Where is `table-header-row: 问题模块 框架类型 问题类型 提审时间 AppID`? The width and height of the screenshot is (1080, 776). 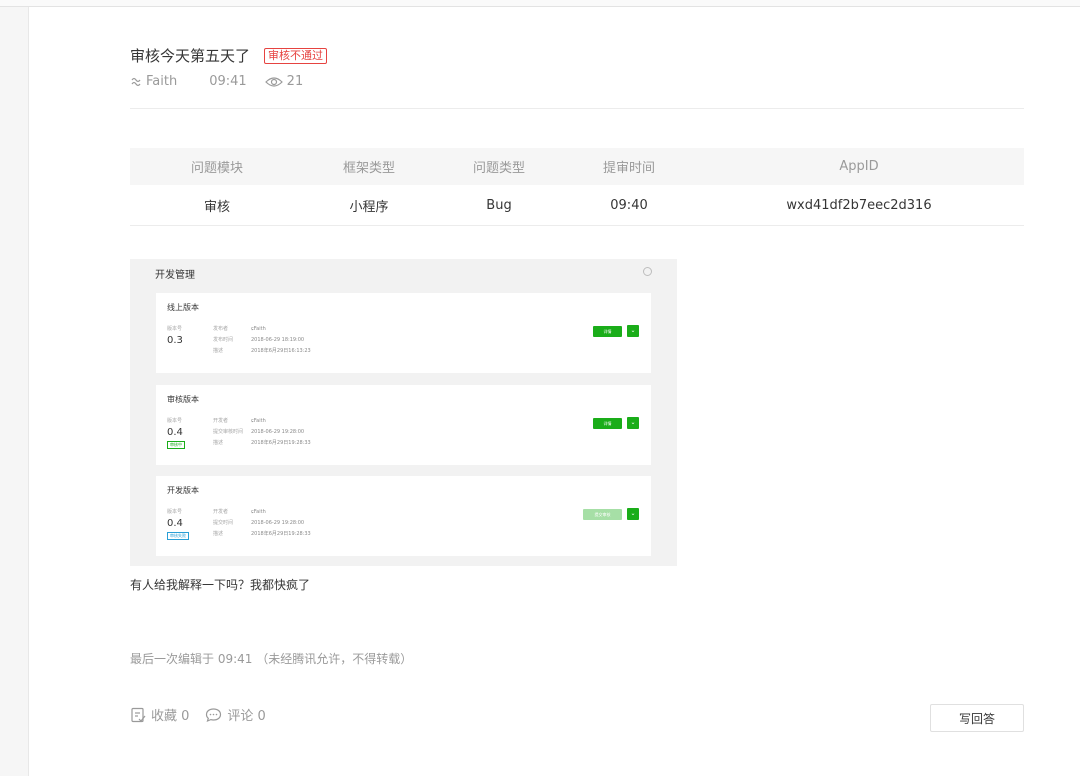
table-header-row: 问题模块 框架类型 问题类型 提审时间 AppID is located at coordinates (577, 166).